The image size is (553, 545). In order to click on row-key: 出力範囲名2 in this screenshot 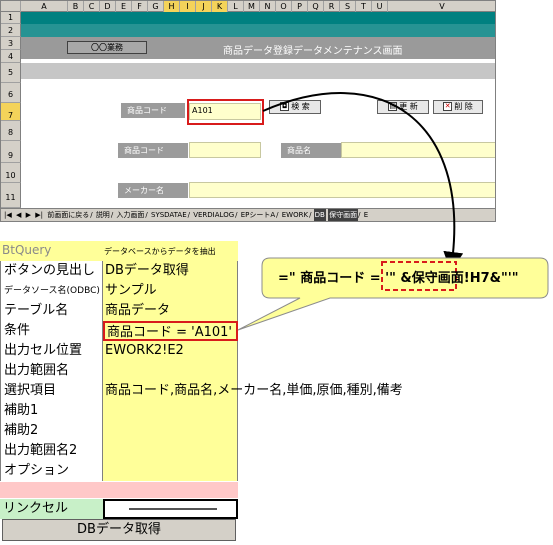, I will do `click(51, 451)`.